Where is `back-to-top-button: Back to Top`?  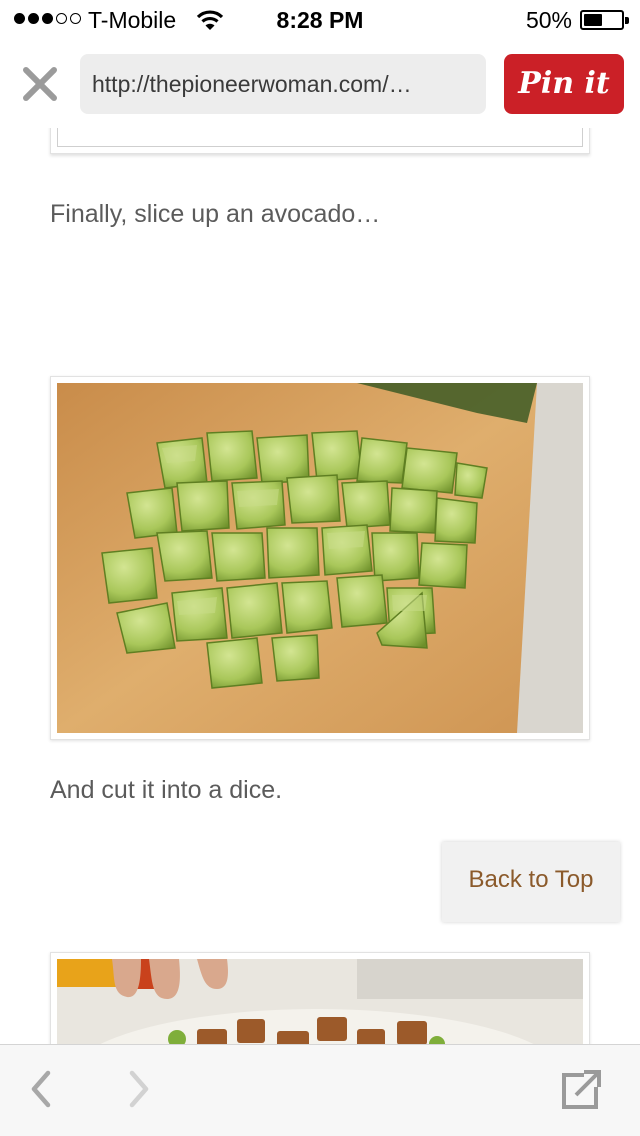
back-to-top-button: Back to Top is located at coordinates (531, 882).